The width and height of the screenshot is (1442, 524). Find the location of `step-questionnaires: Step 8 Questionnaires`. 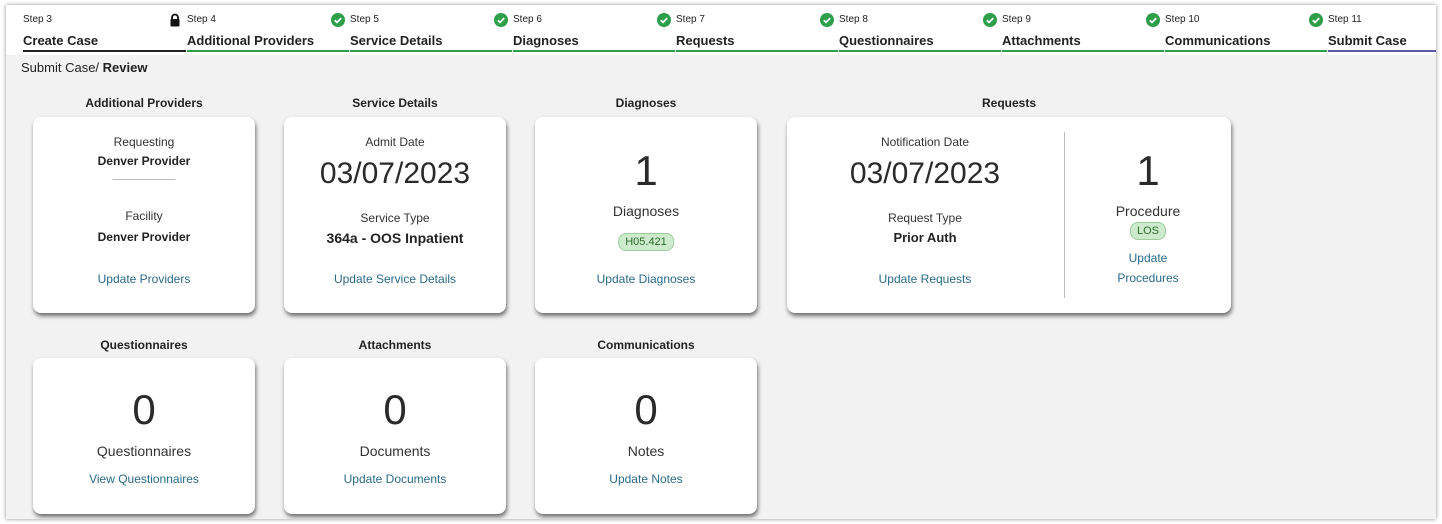

step-questionnaires: Step 8 Questionnaires is located at coordinates (920, 30).